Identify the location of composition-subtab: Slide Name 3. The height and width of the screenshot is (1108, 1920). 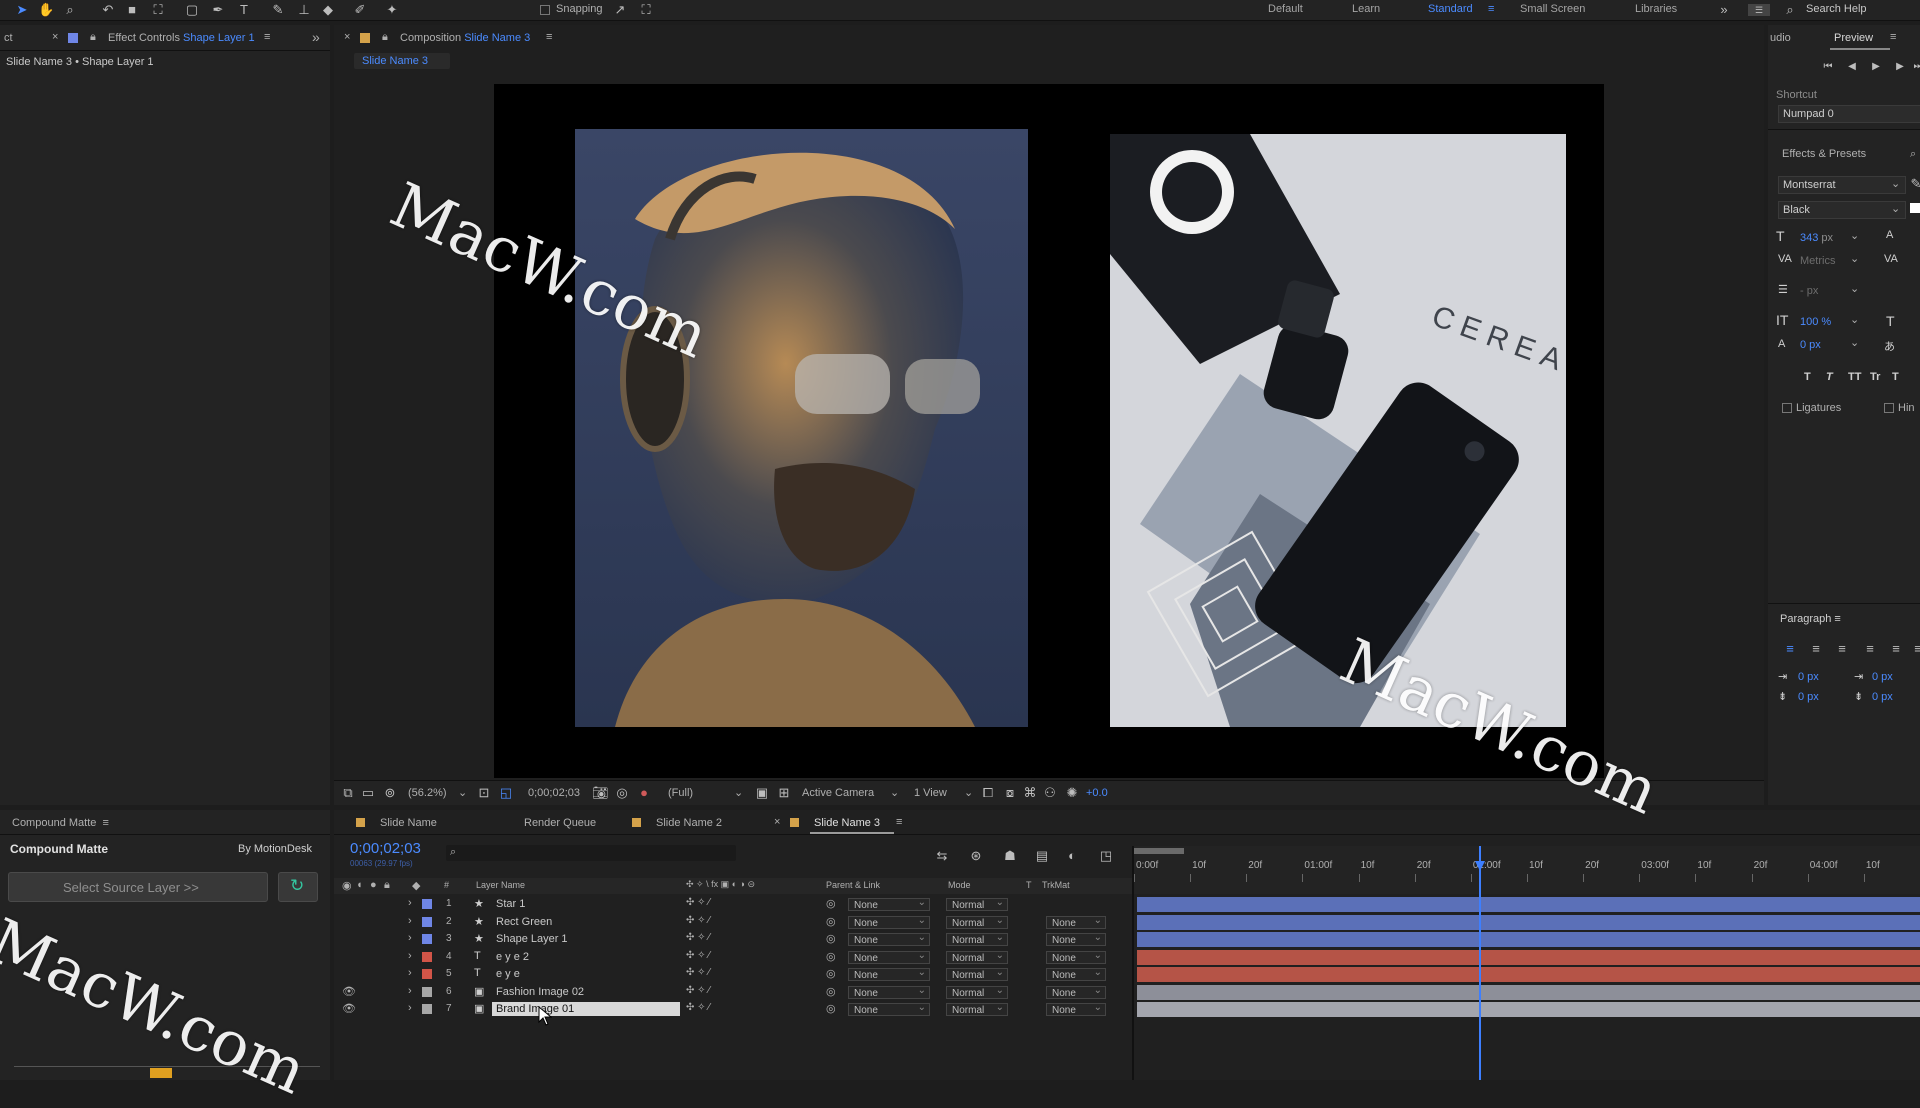
(402, 61).